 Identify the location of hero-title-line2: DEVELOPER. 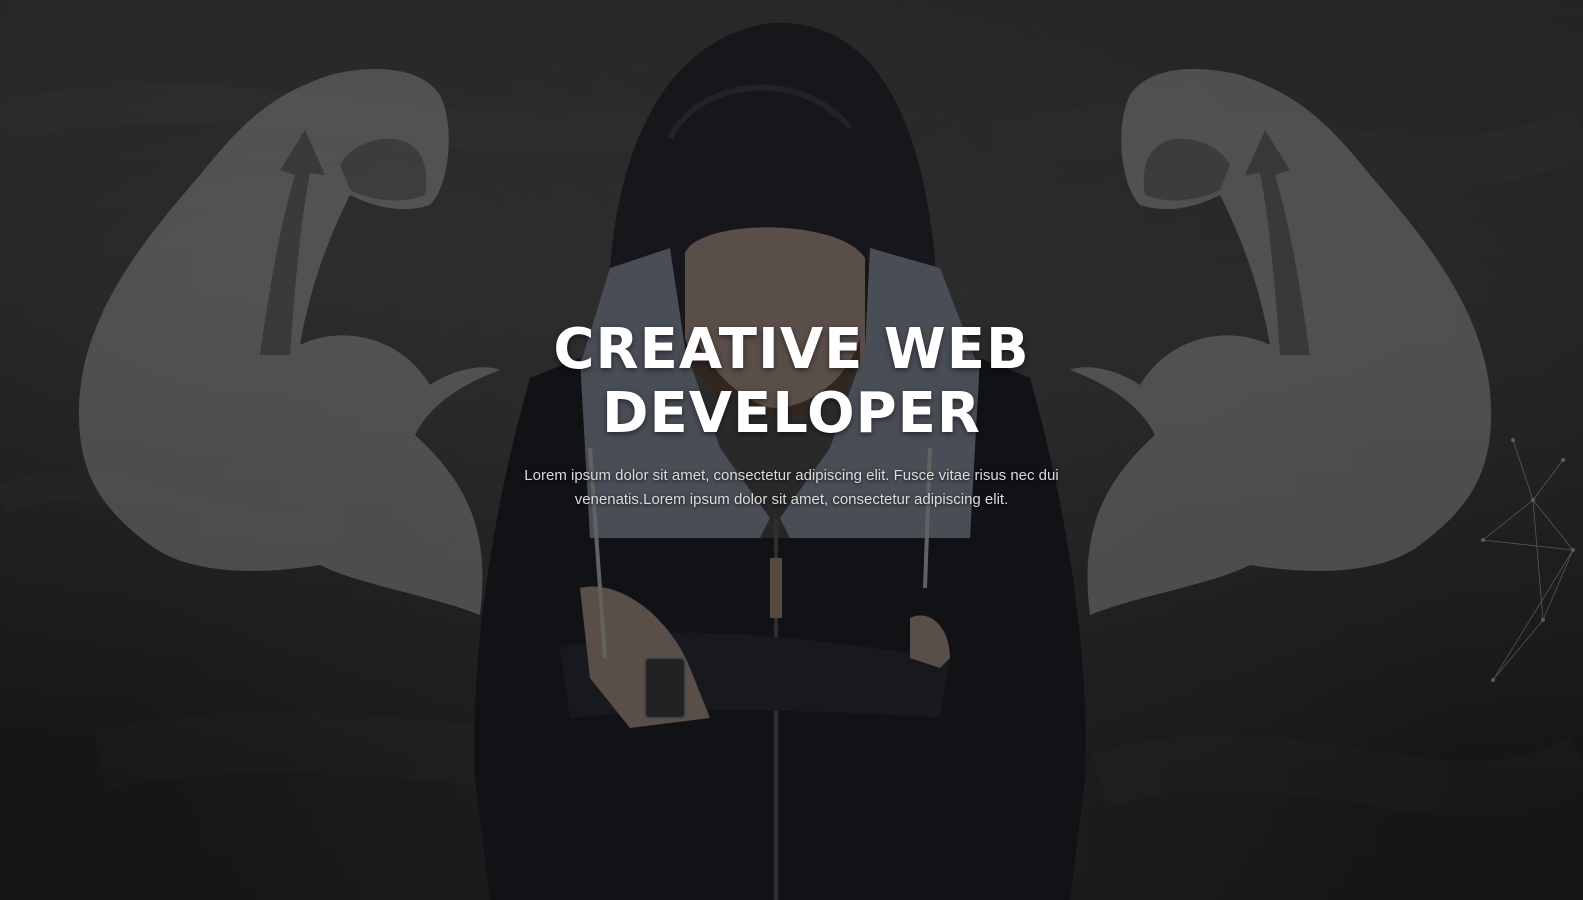
(791, 413).